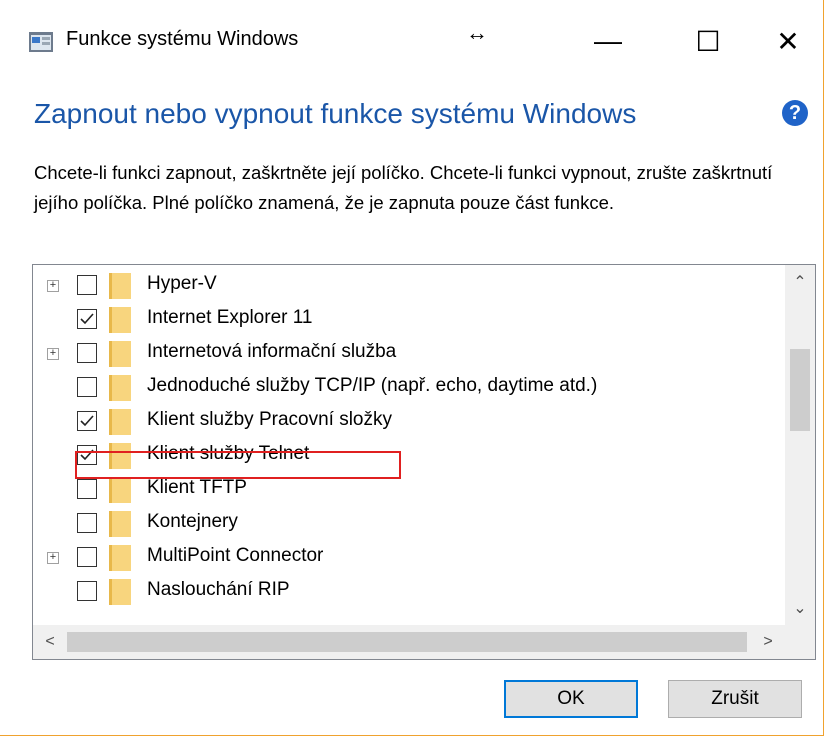 This screenshot has width=825, height=736. I want to click on feature-label: Internetová informační služba, so click(272, 351).